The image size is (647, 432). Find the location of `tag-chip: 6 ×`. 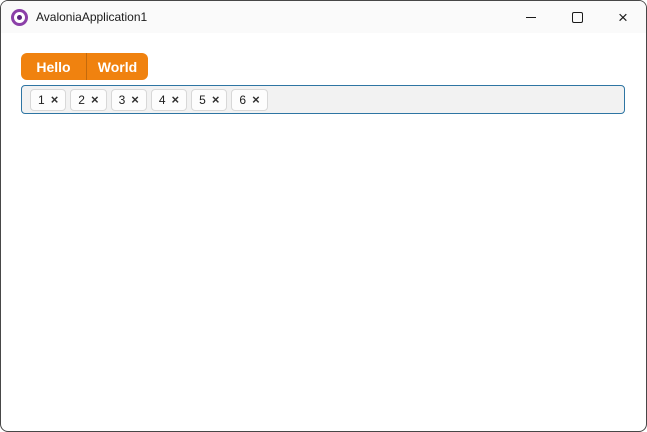

tag-chip: 6 × is located at coordinates (249, 99).